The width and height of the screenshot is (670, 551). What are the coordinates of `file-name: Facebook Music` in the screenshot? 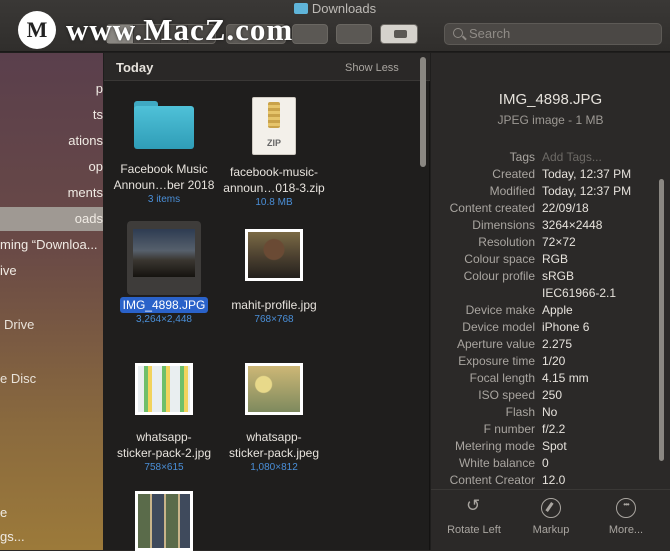 It's located at (164, 169).